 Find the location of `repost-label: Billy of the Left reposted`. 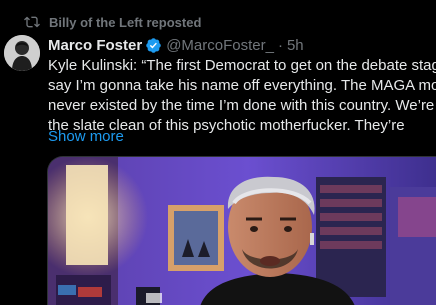

repost-label: Billy of the Left reposted is located at coordinates (125, 22).